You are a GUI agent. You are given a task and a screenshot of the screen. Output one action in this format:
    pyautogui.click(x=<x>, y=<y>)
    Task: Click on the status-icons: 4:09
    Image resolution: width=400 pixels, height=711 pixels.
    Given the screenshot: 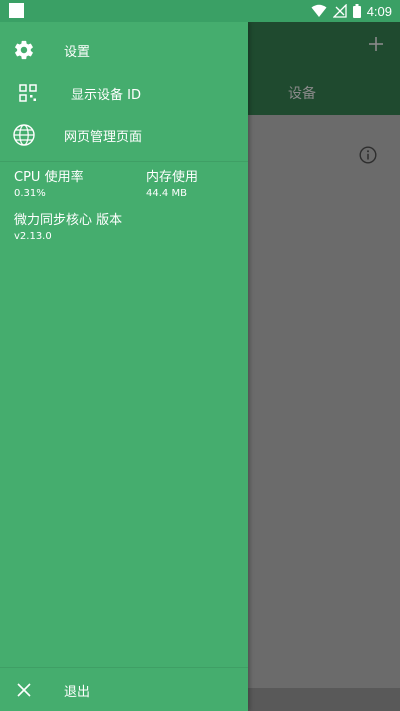 What is the action you would take?
    pyautogui.click(x=351, y=11)
    